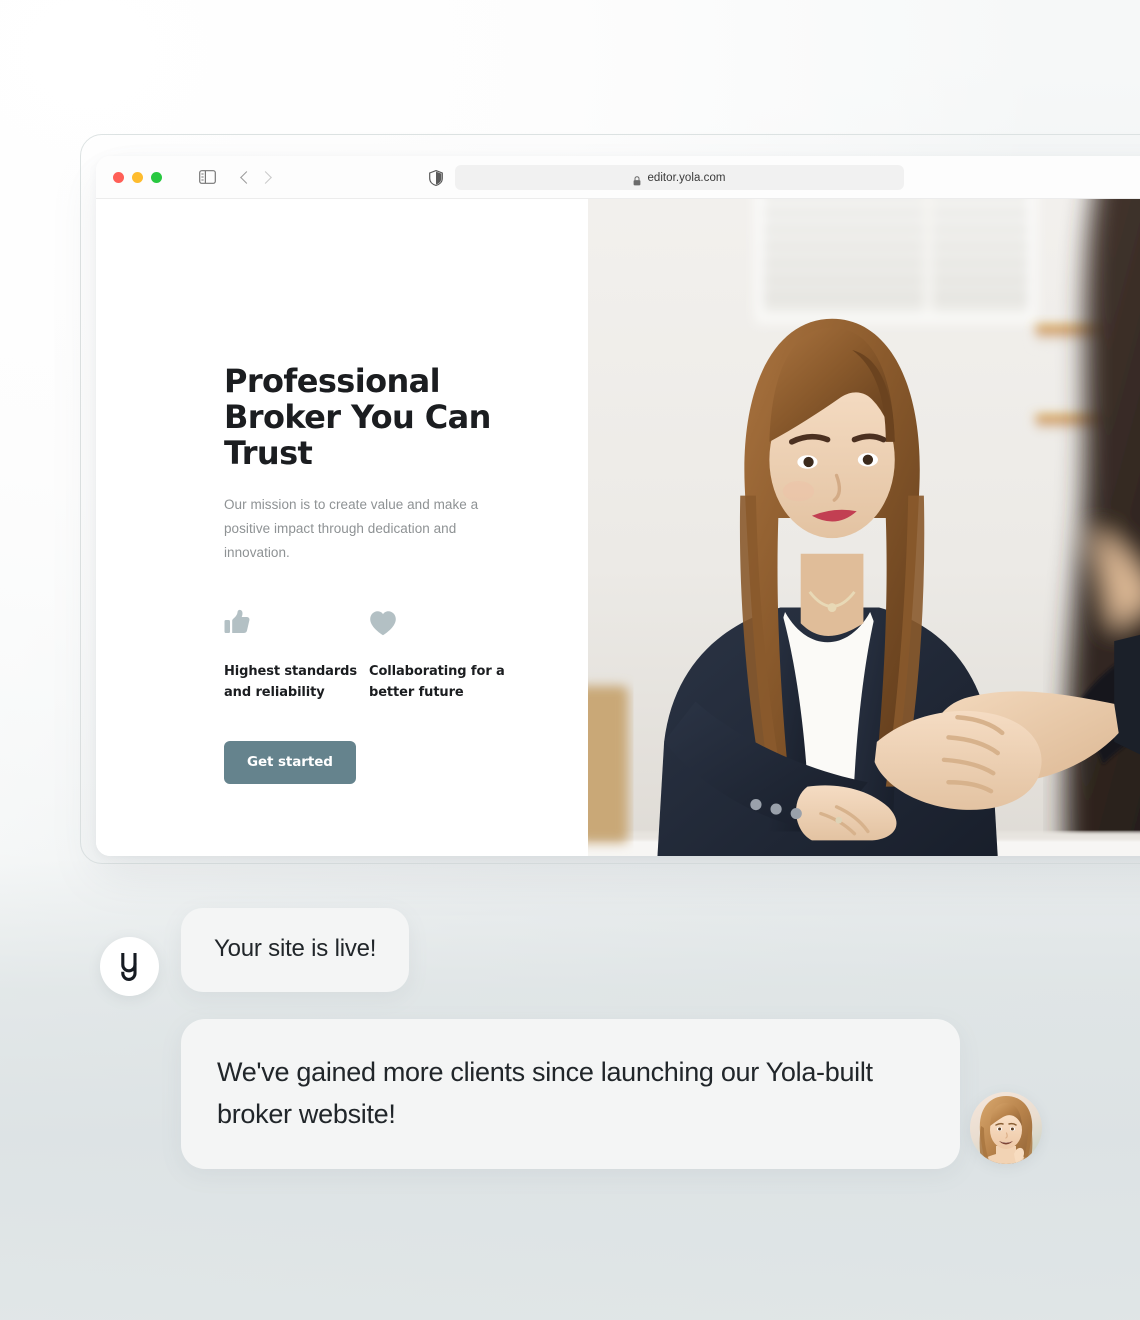 This screenshot has width=1140, height=1320. I want to click on maximize-button, so click(156, 177).